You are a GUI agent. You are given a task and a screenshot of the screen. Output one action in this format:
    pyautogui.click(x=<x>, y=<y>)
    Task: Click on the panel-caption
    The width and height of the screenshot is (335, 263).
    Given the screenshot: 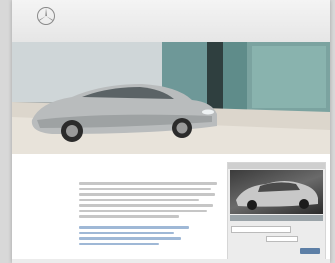 What is the action you would take?
    pyautogui.click(x=276, y=218)
    